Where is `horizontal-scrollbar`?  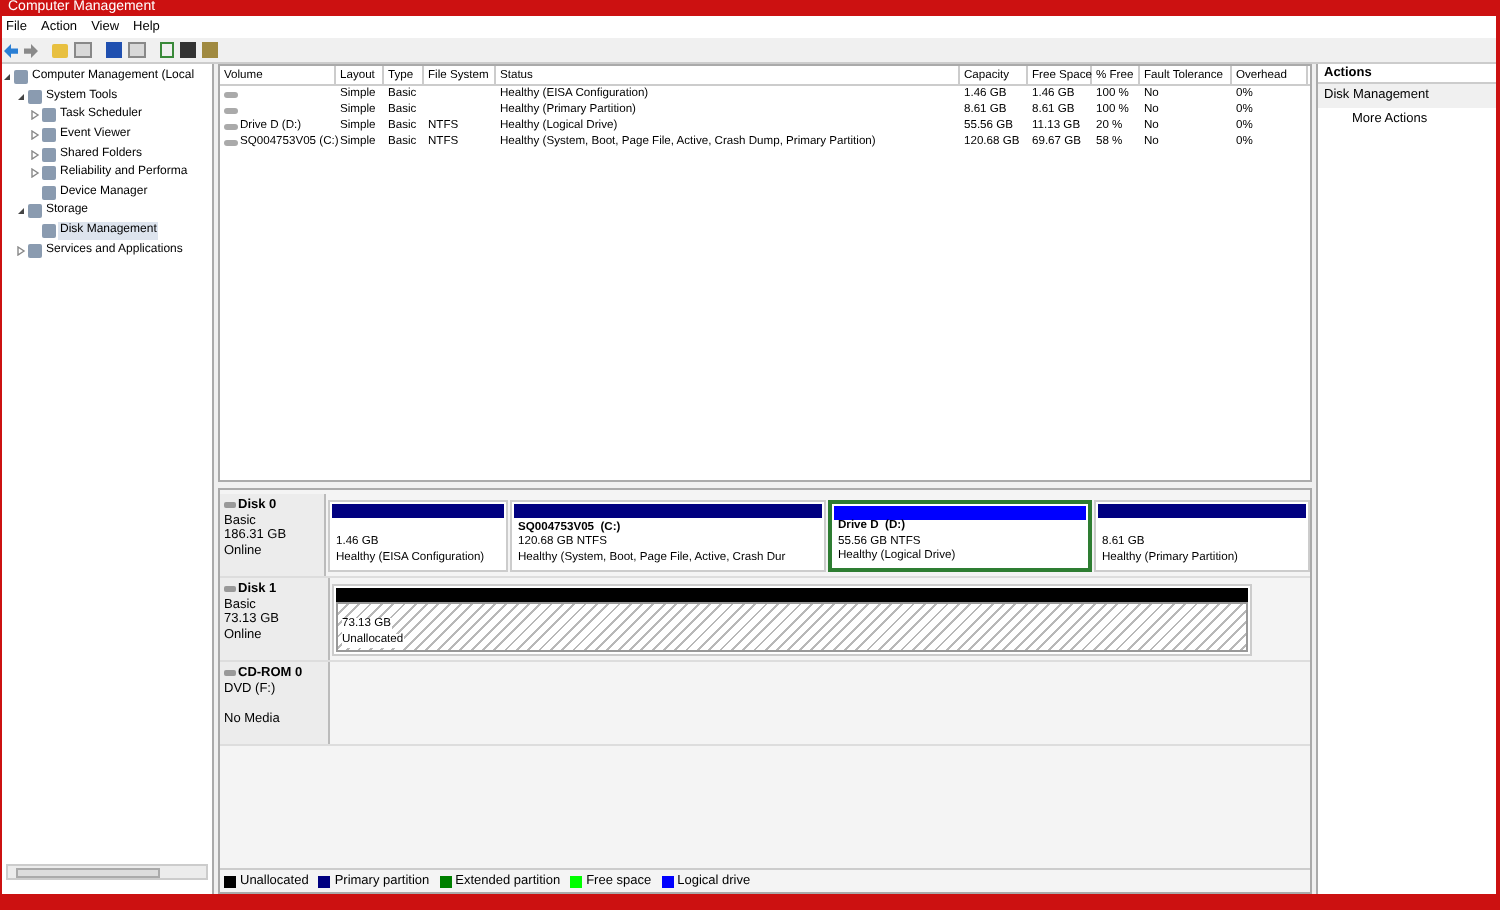 horizontal-scrollbar is located at coordinates (107, 872).